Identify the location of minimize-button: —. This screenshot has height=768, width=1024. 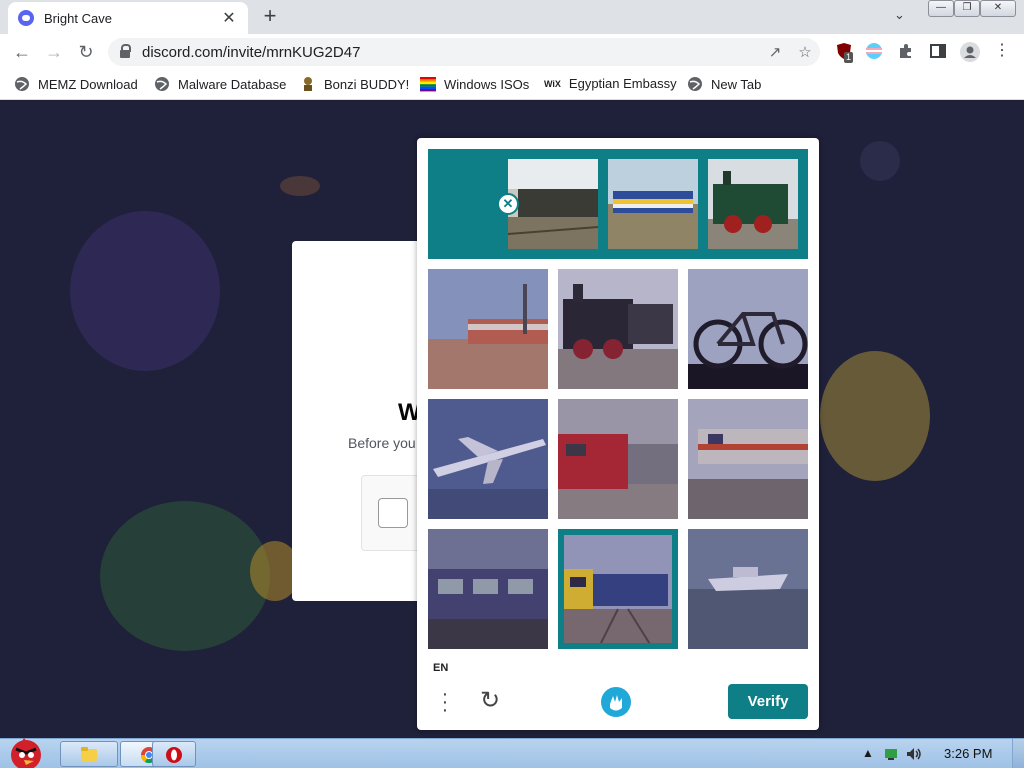
(941, 8).